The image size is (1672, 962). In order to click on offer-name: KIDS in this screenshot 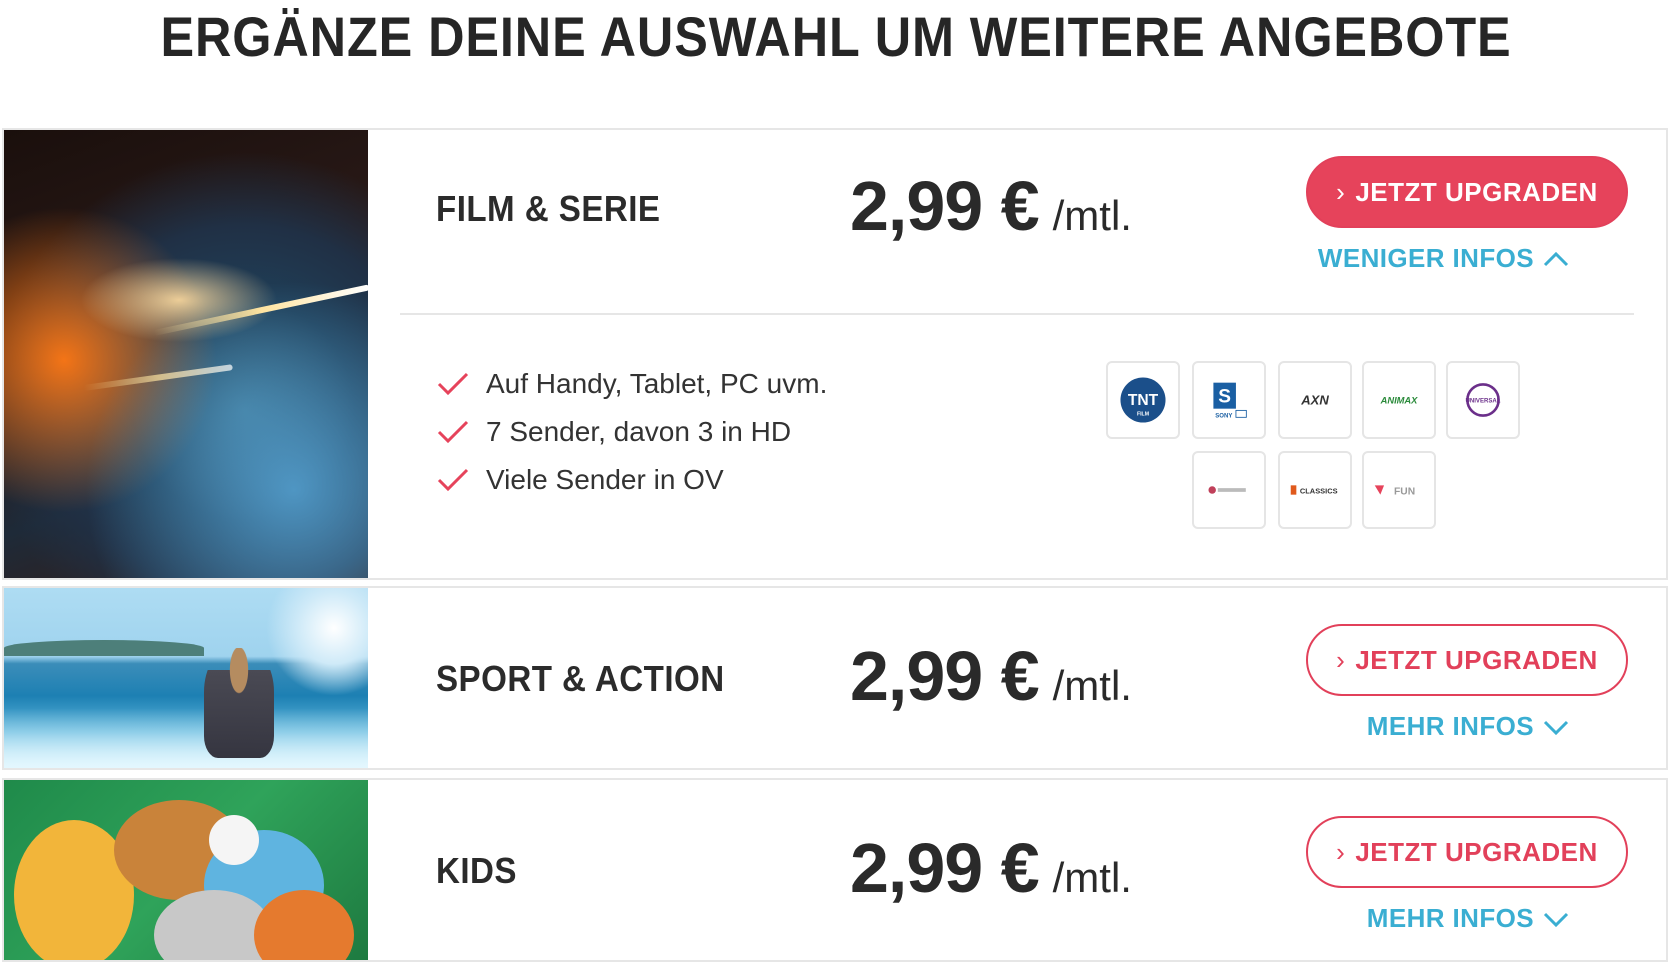, I will do `click(476, 870)`.